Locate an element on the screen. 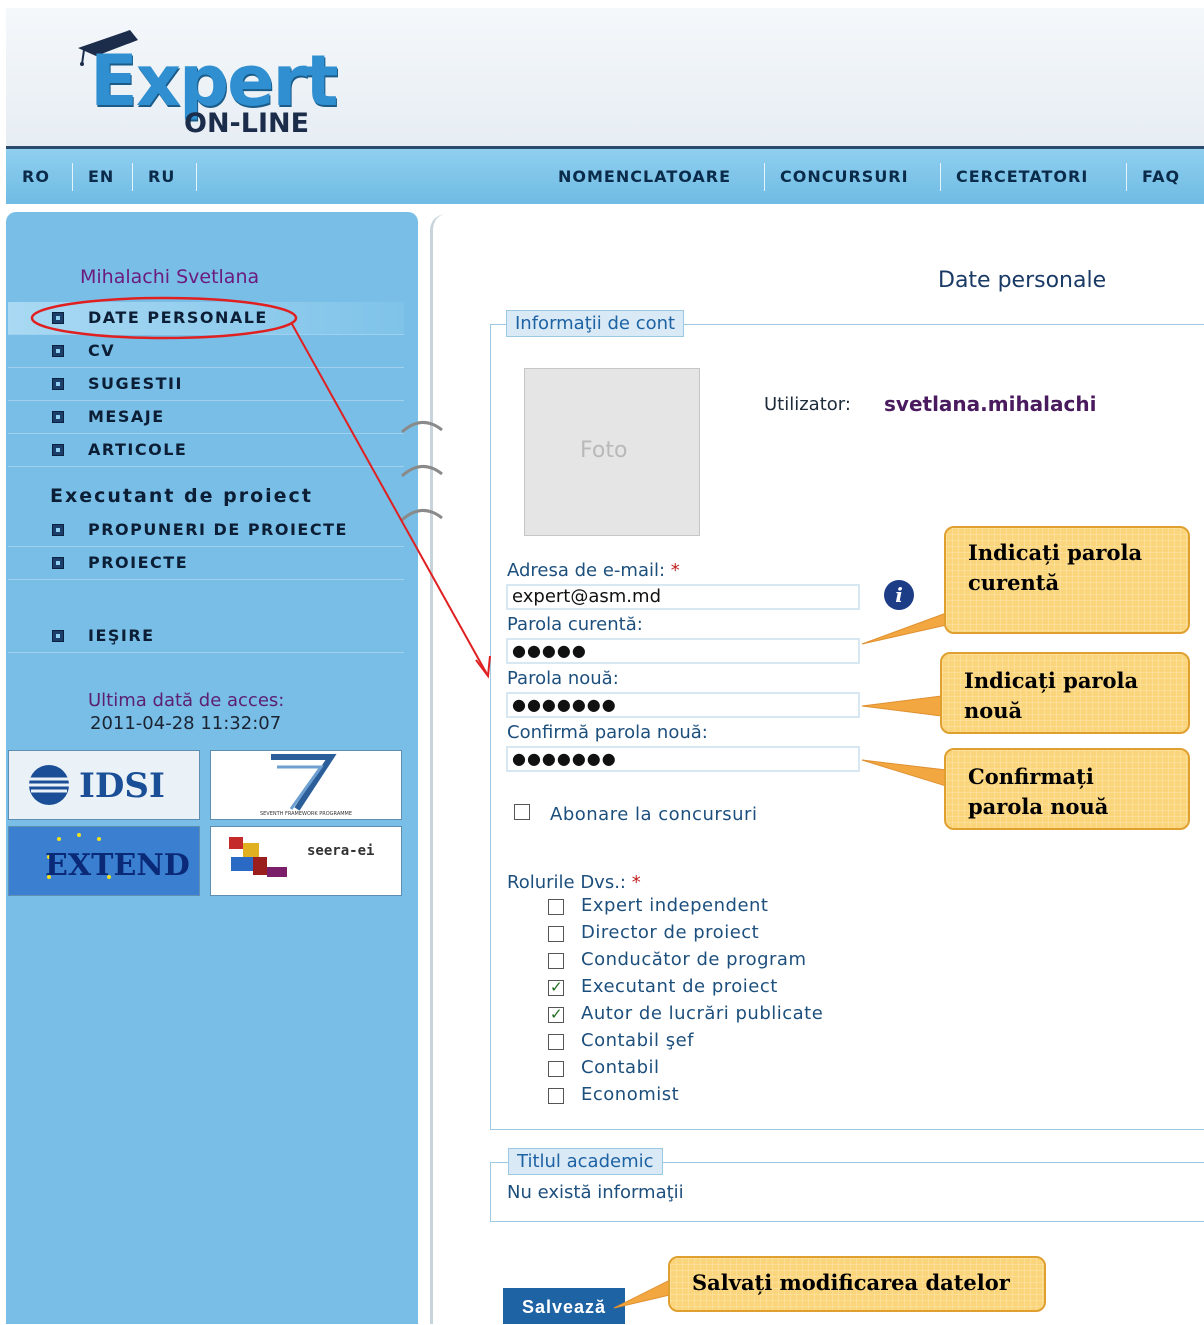 The image size is (1204, 1325). extend-logo-text: EXTEND is located at coordinates (117, 865).